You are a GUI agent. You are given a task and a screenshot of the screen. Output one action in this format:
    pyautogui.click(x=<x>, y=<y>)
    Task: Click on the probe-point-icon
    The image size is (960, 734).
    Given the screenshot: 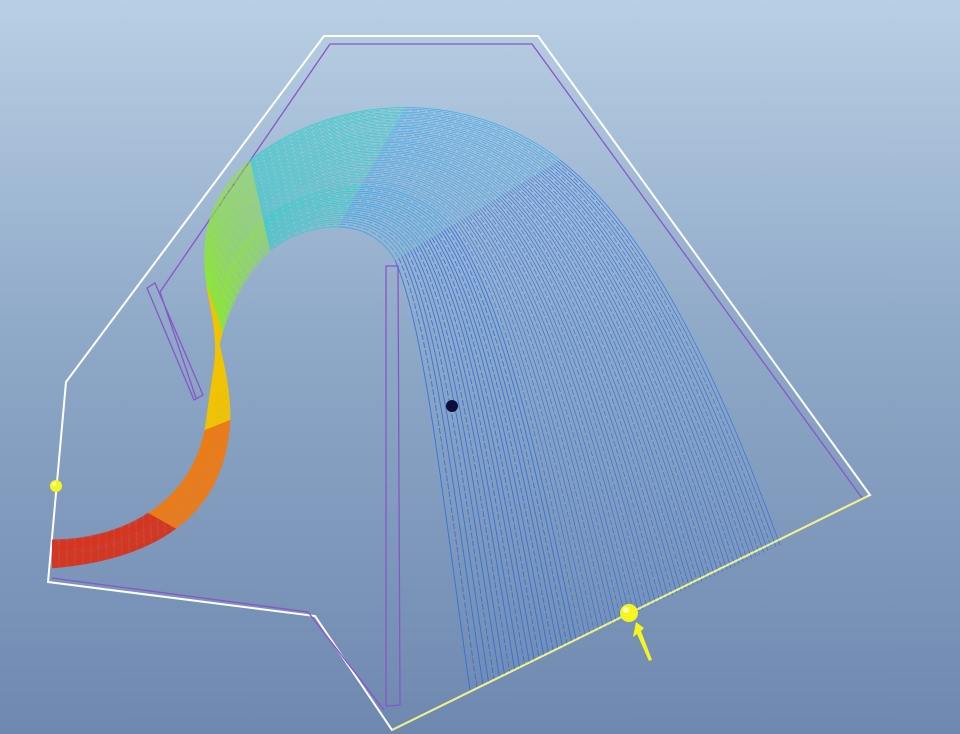 What is the action you would take?
    pyautogui.click(x=452, y=406)
    